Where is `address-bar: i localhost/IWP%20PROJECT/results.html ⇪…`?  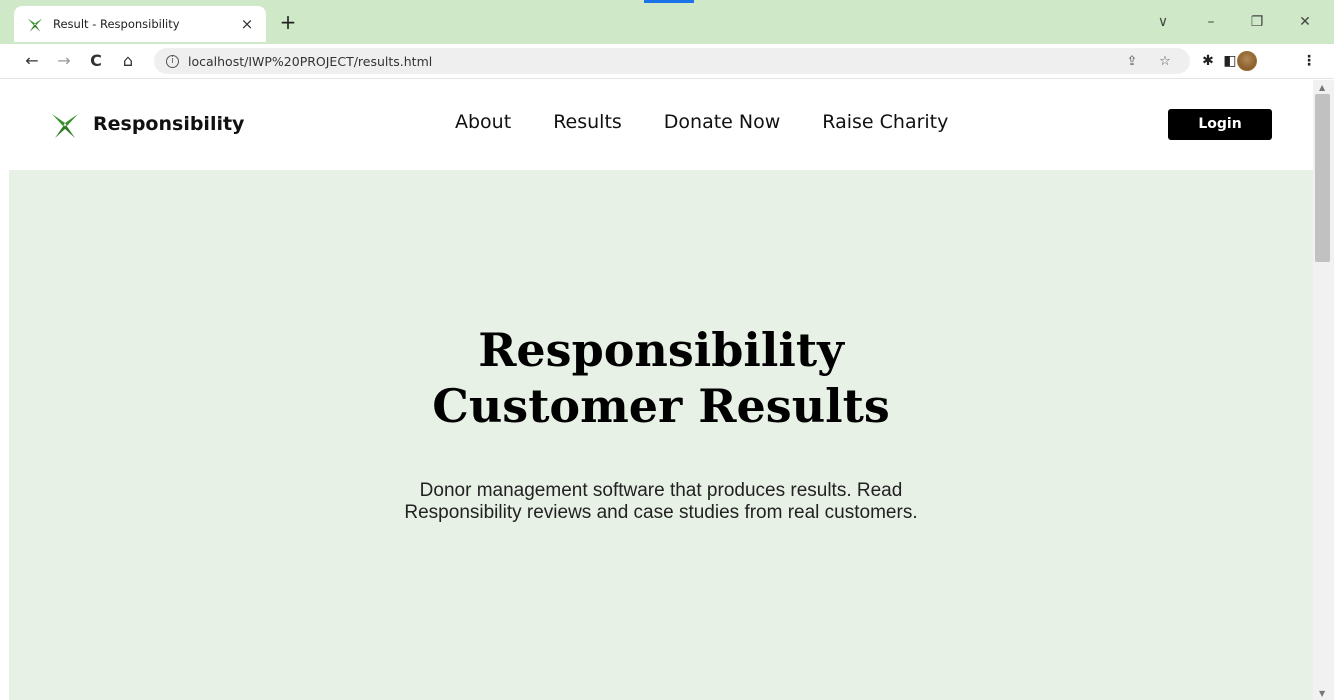 address-bar: i localhost/IWP%20PROJECT/results.html ⇪… is located at coordinates (672, 61).